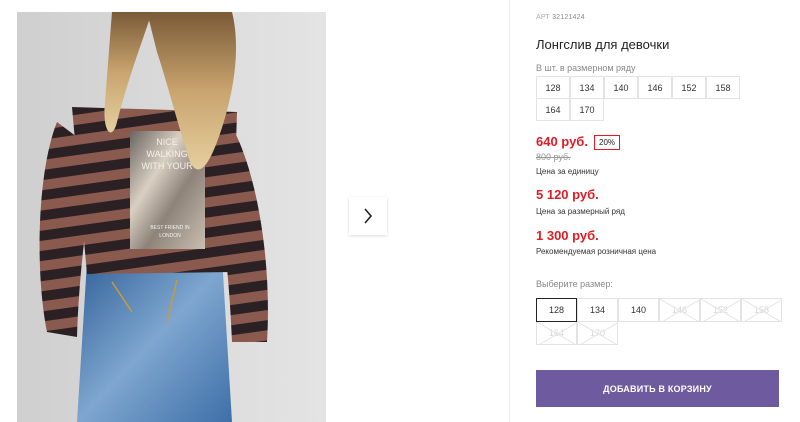  What do you see at coordinates (603, 44) in the screenshot?
I see `product-title: Лонгслив для девочки` at bounding box center [603, 44].